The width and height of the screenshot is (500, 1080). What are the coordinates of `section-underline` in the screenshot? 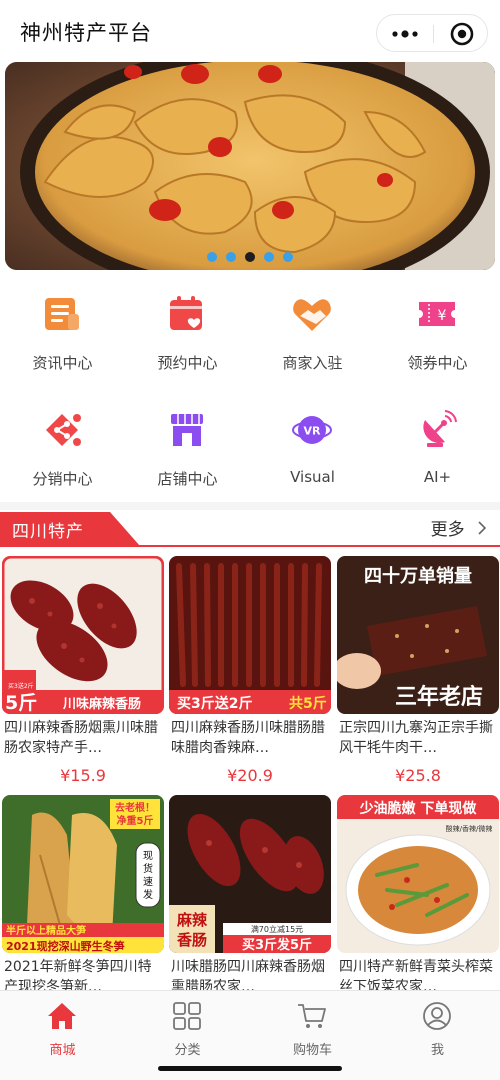 It's located at (250, 546).